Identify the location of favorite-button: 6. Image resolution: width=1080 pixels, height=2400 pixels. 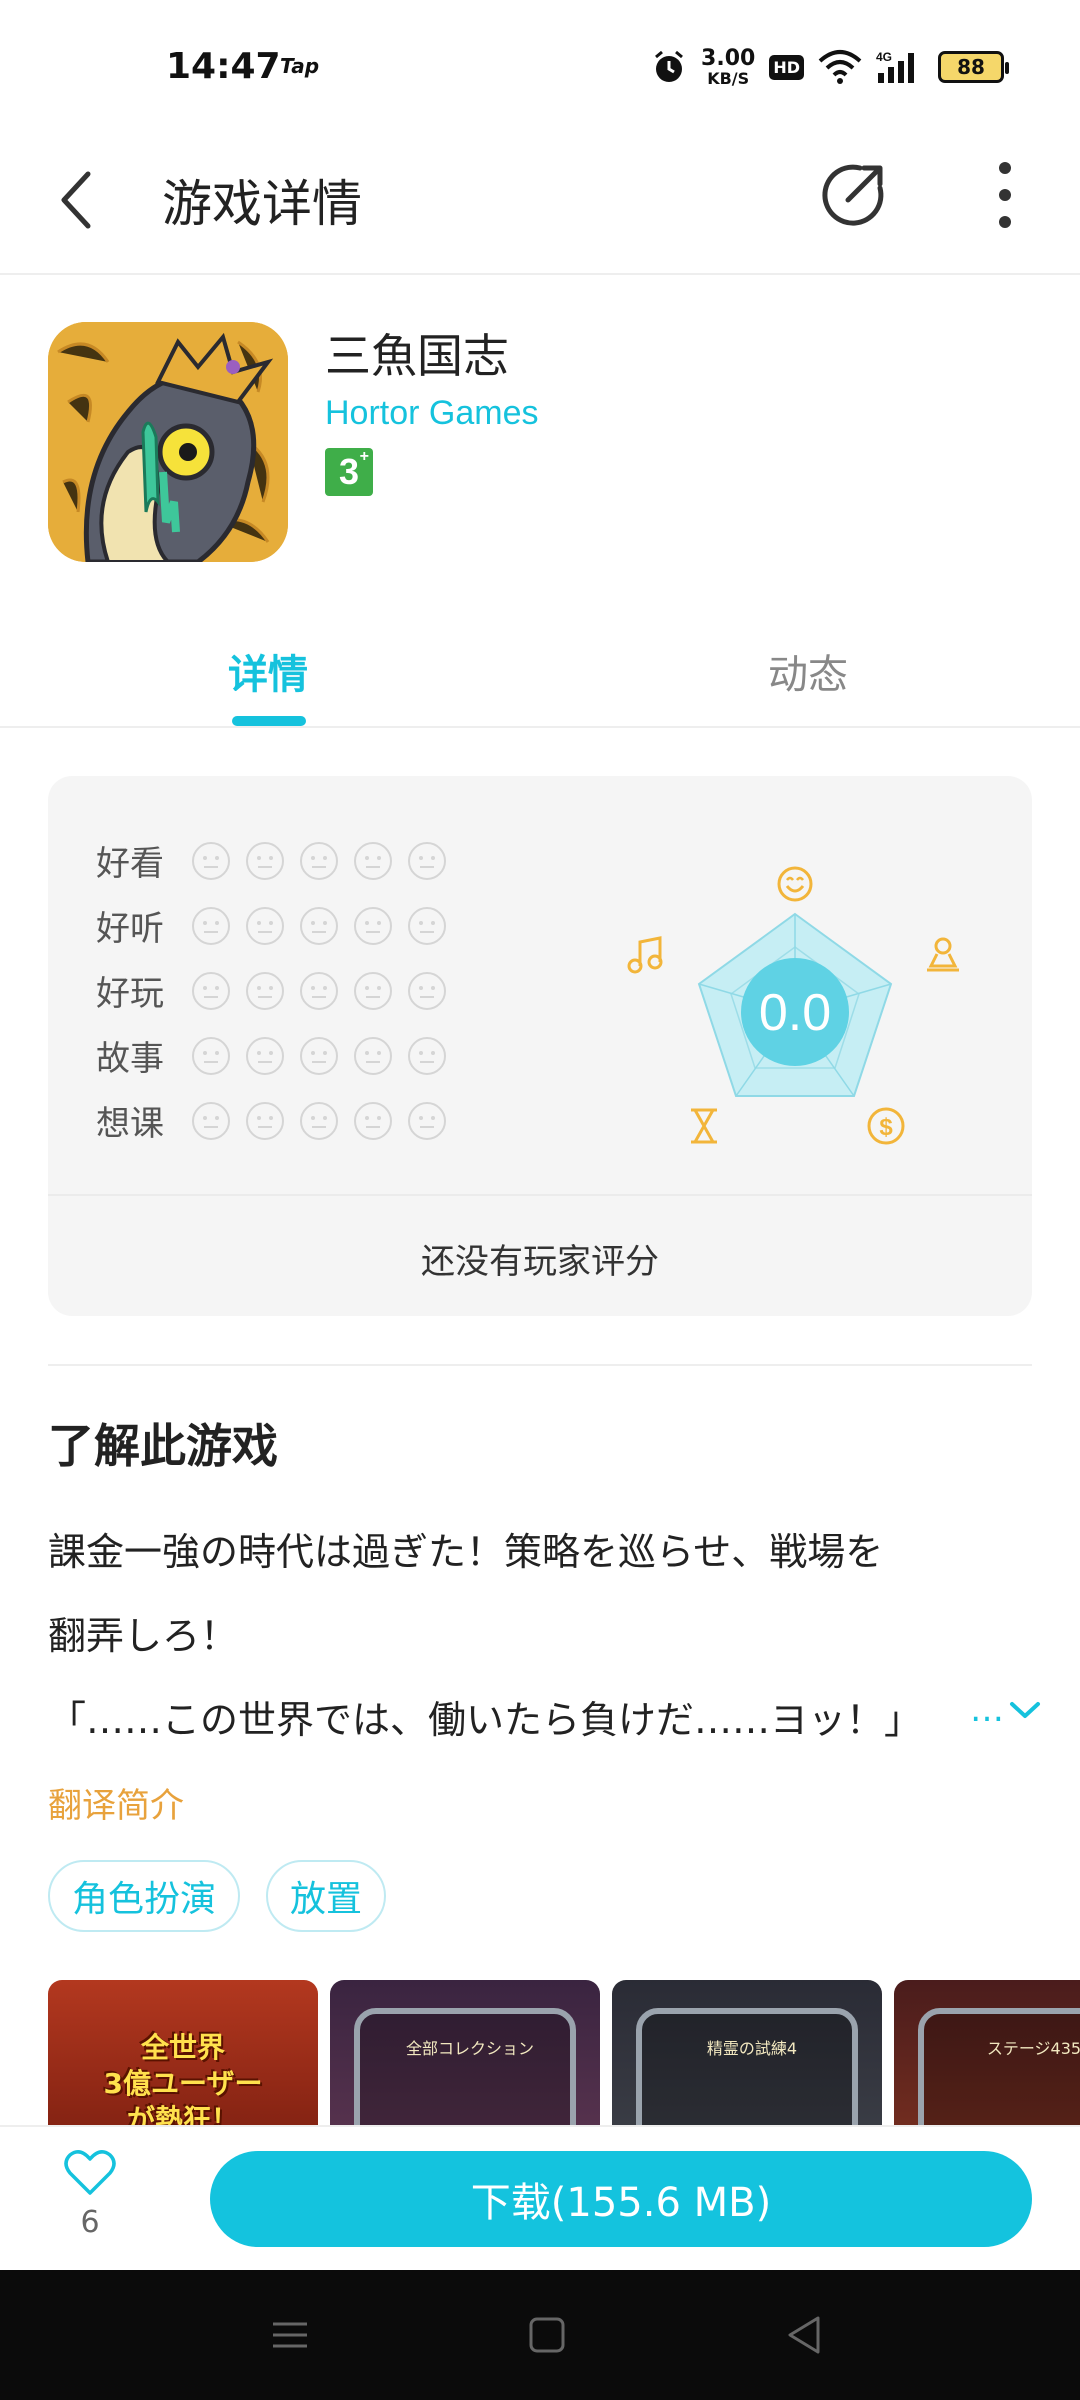
(90, 2204).